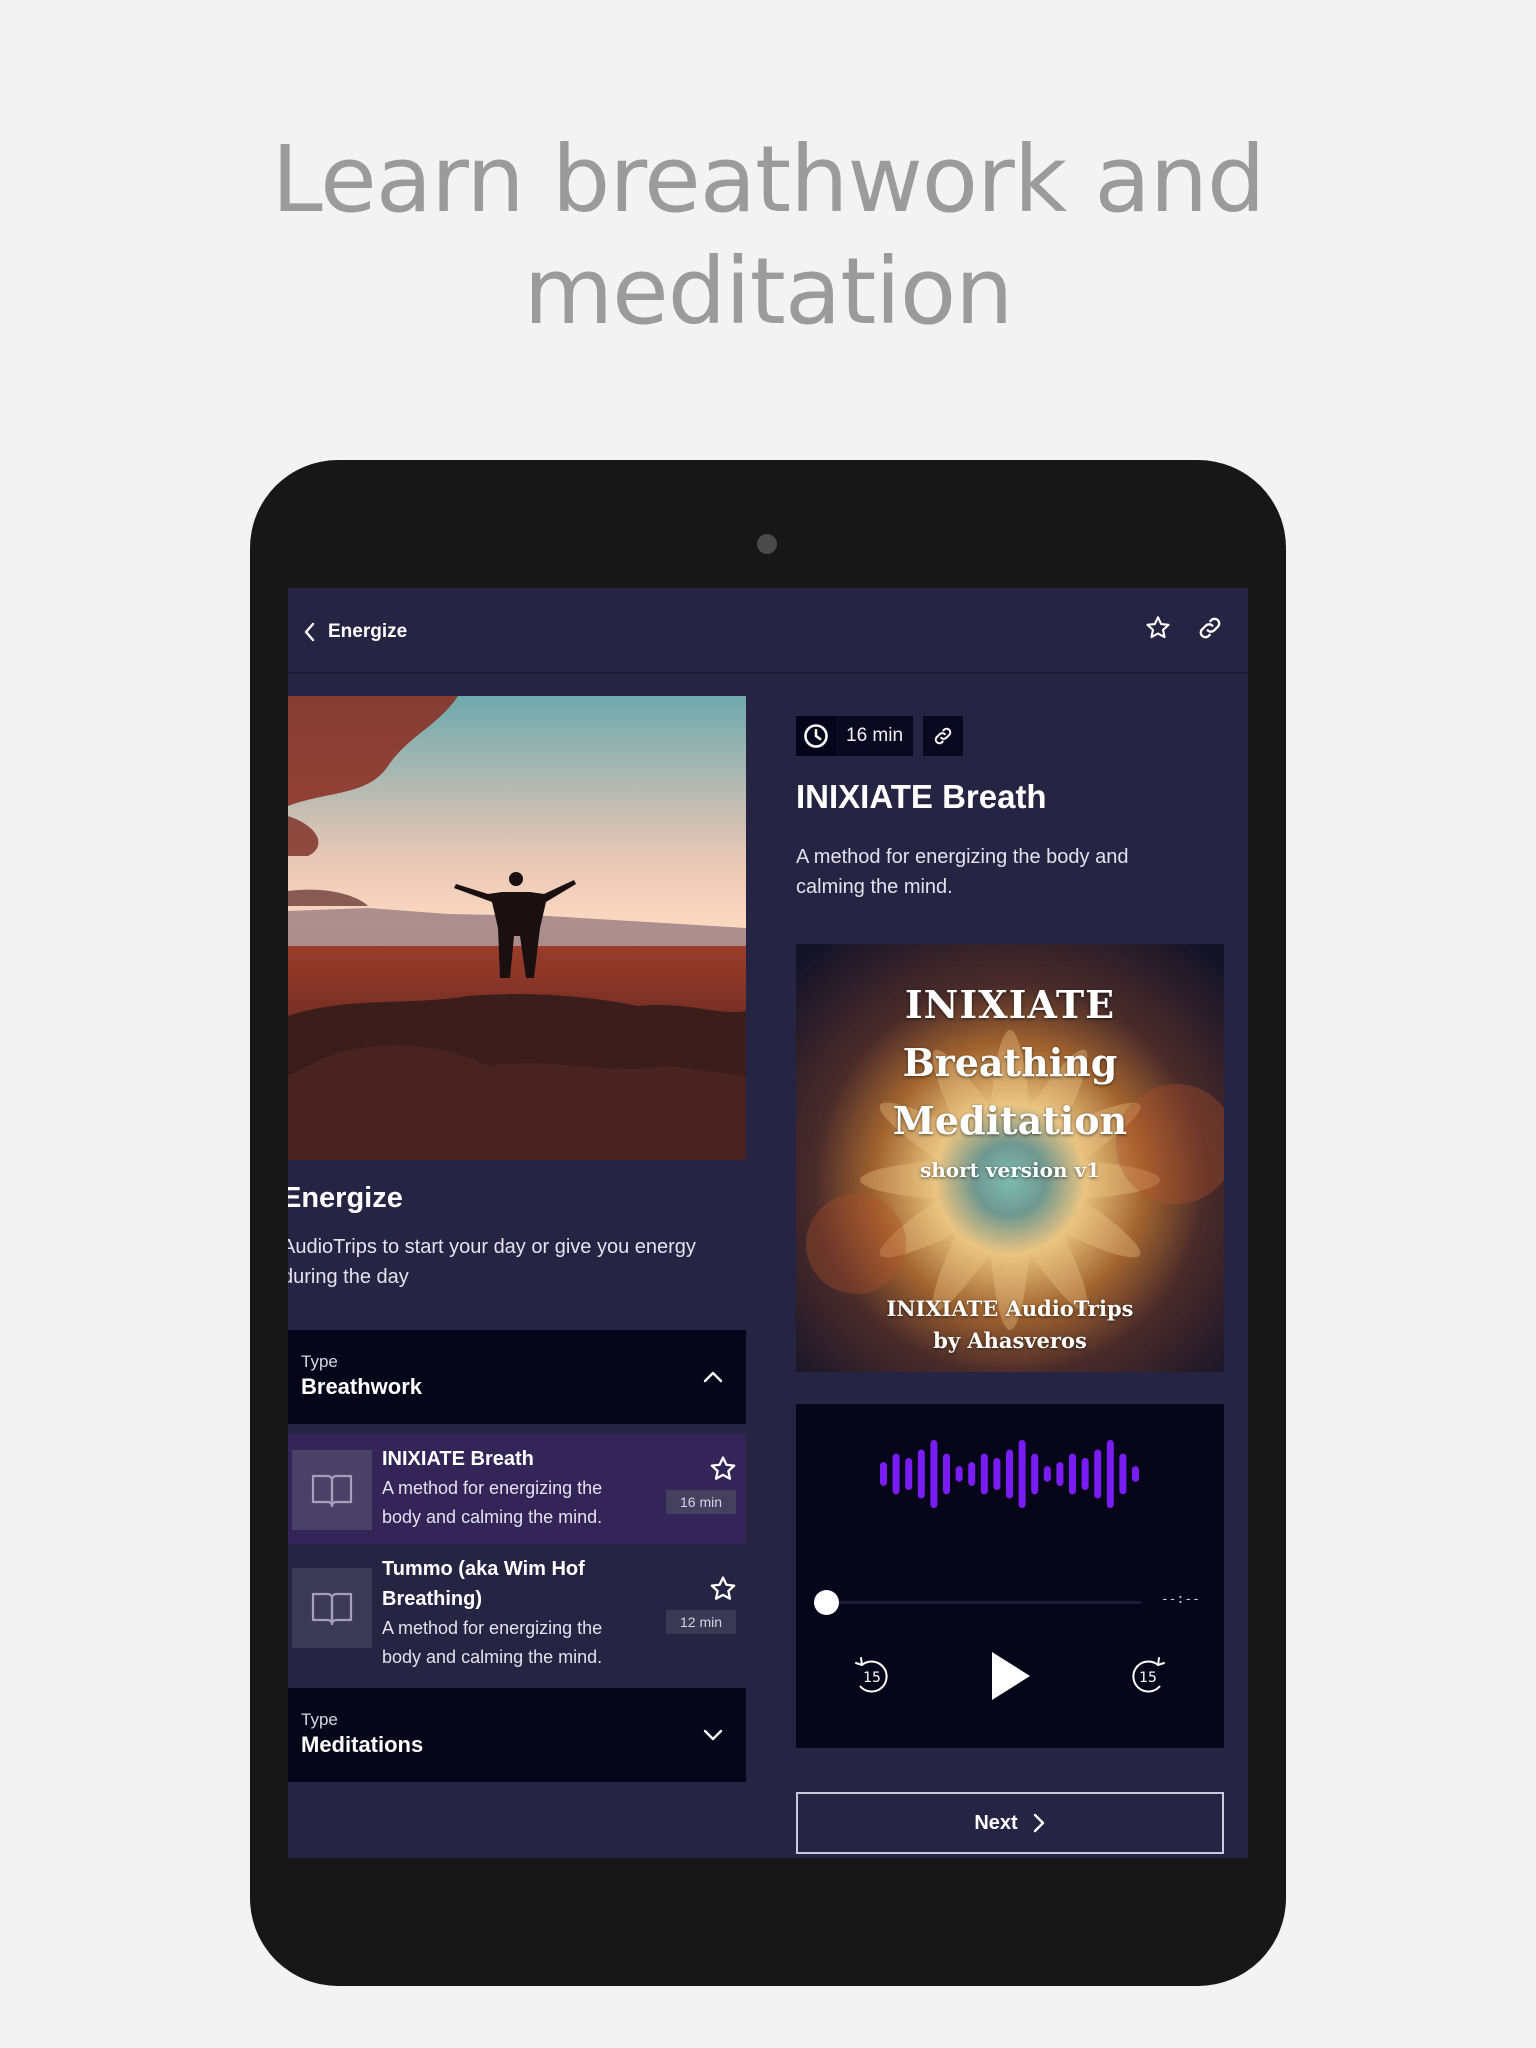  I want to click on copy-link-button, so click(943, 736).